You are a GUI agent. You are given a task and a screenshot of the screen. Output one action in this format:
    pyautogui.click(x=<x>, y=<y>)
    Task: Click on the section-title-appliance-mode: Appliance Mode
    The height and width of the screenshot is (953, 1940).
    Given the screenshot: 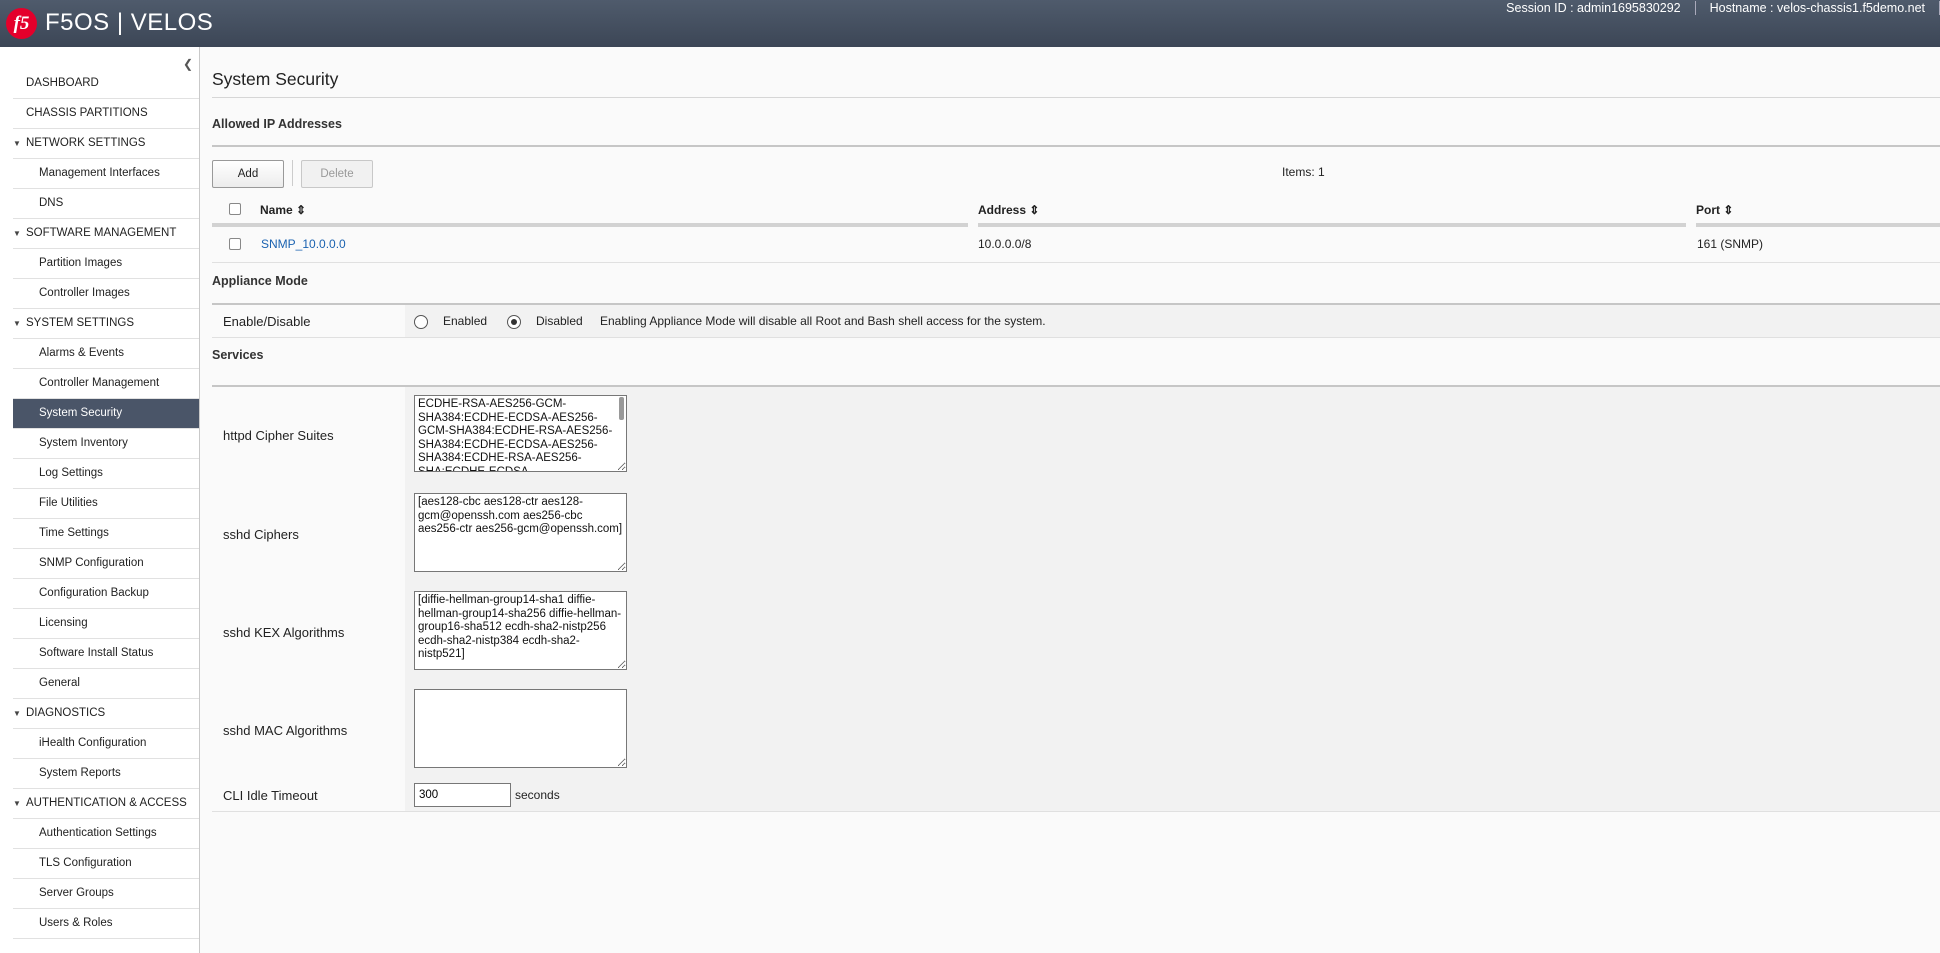 What is the action you would take?
    pyautogui.click(x=260, y=281)
    